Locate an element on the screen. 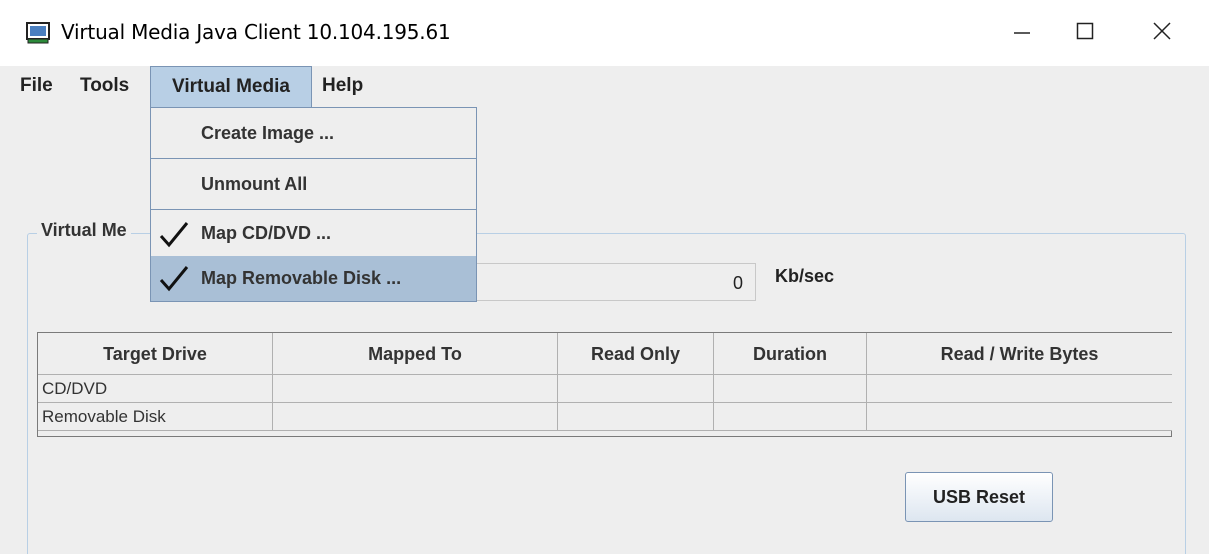 This screenshot has height=554, width=1209. minimize-icon is located at coordinates (1022, 33).